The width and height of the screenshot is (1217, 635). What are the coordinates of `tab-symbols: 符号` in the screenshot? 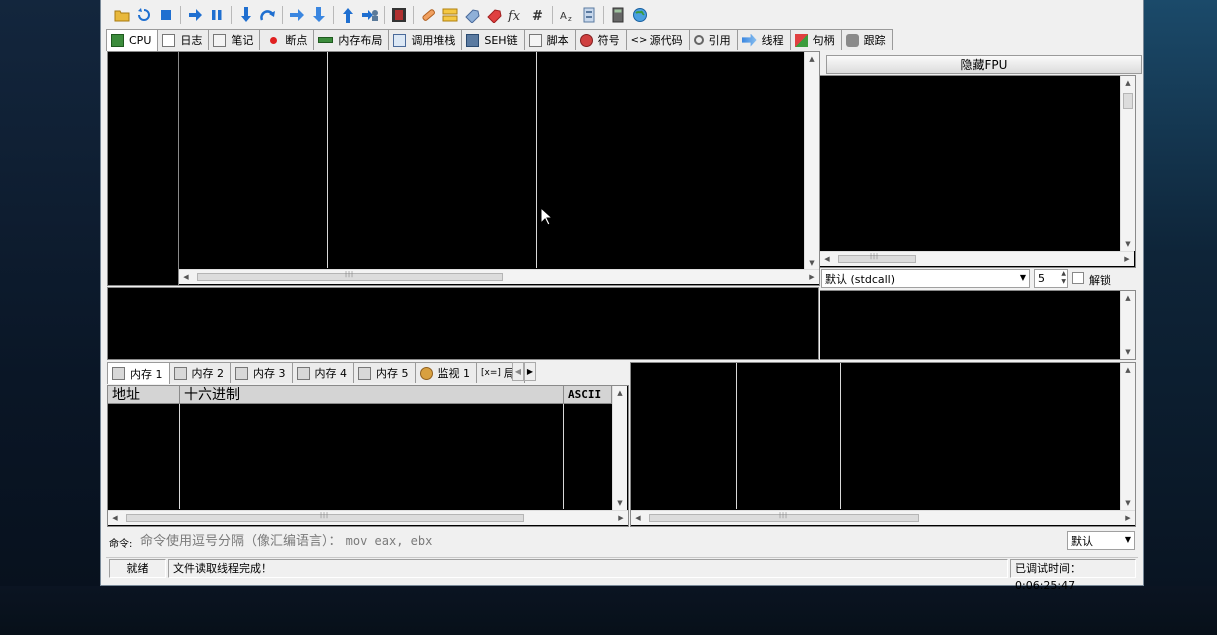 It's located at (600, 39).